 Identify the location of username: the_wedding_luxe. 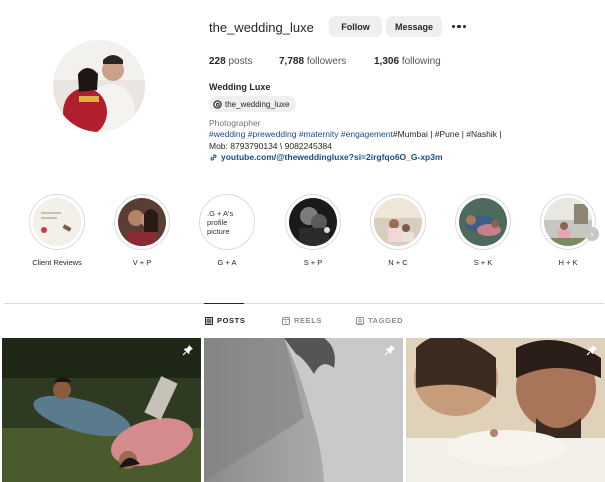
(261, 27).